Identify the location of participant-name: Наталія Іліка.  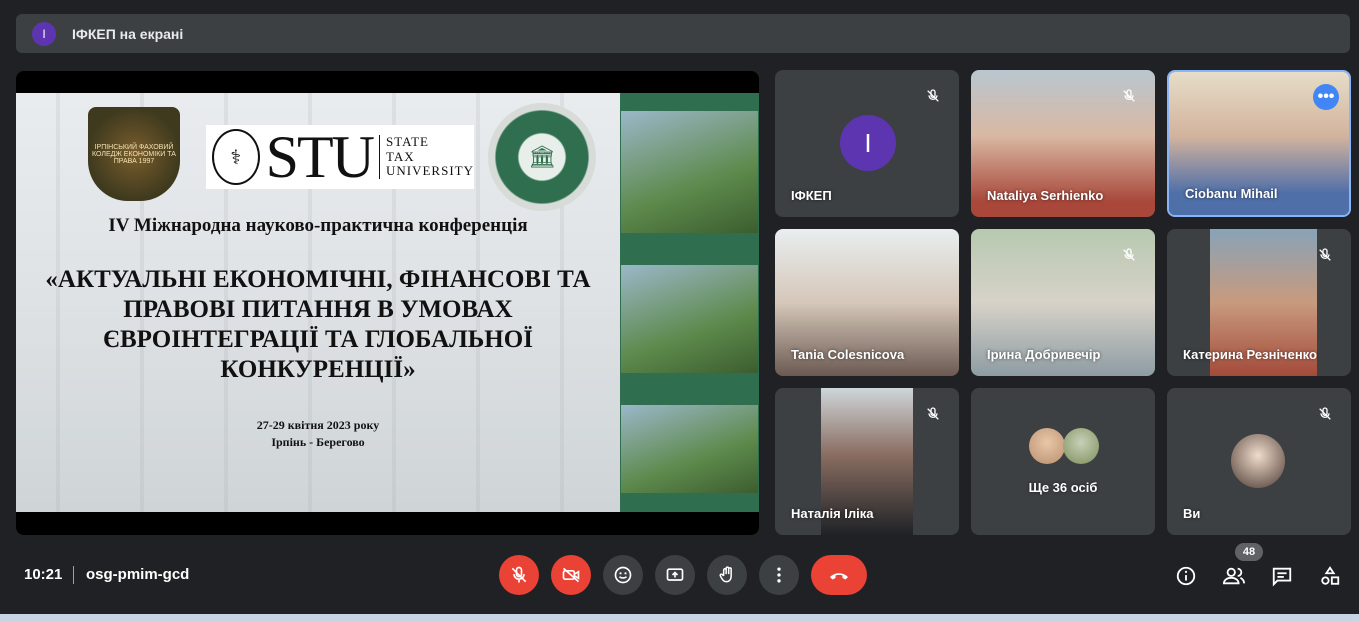
(832, 513).